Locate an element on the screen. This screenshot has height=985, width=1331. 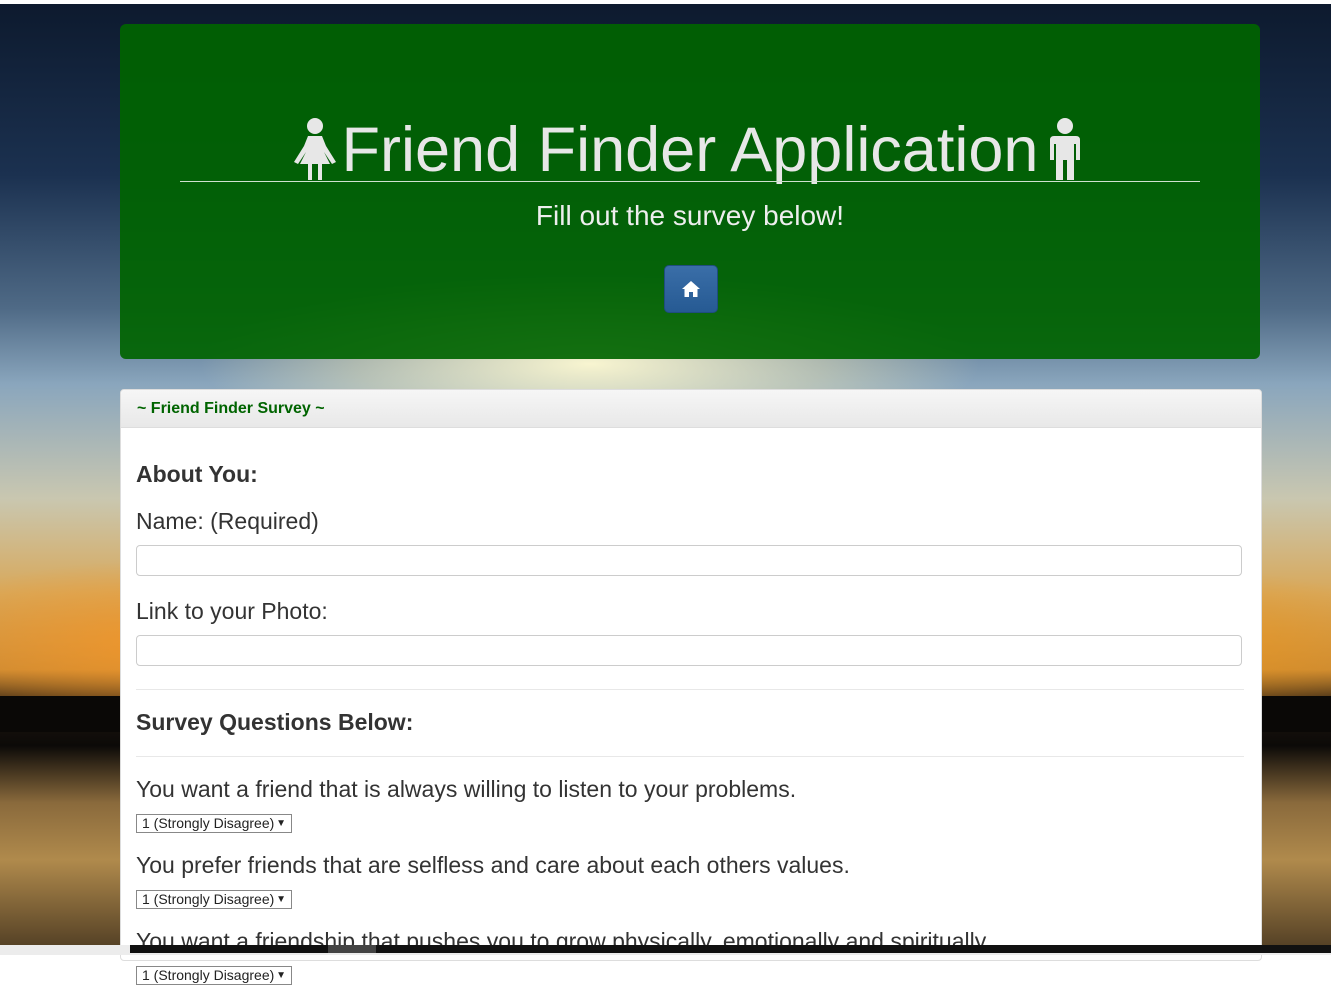
male-icon is located at coordinates (1065, 150).